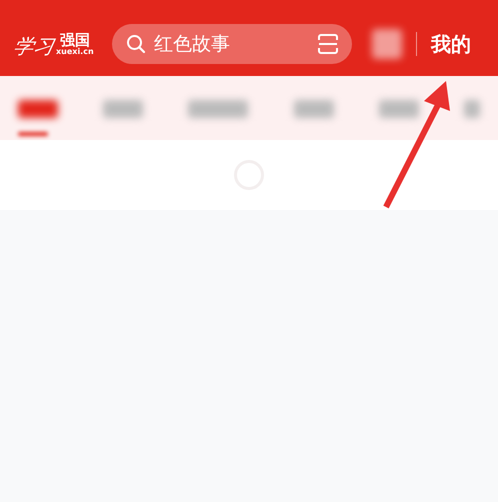 The height and width of the screenshot is (502, 498). What do you see at coordinates (75, 40) in the screenshot?
I see `logo-name-text: 强国` at bounding box center [75, 40].